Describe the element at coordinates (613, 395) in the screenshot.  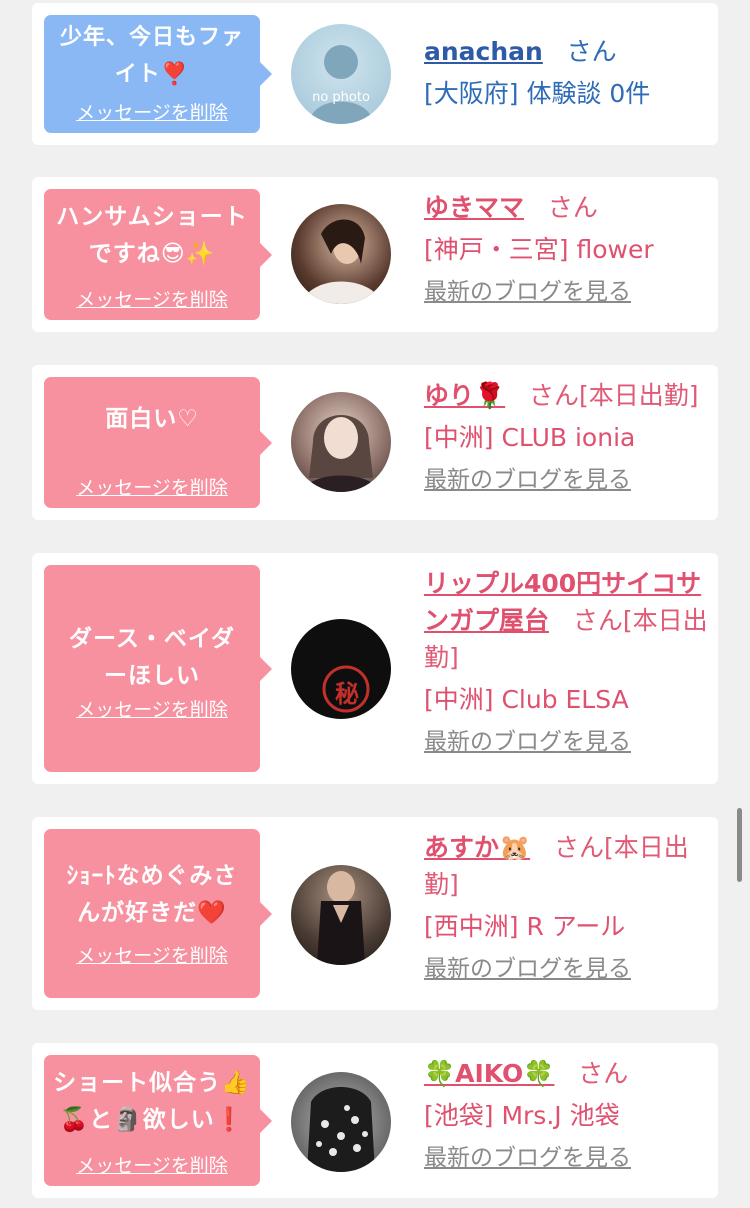
I see `honorific: さん[本日出勤]` at that location.